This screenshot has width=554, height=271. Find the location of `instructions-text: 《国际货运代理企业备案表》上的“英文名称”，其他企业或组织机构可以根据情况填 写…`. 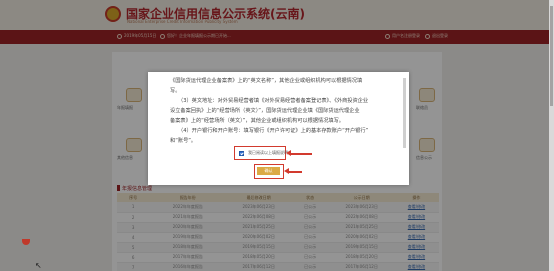

instructions-text: 《国际货运代理企业备案表》上的“英文名称”，其他企业或组织机构可以根据情况填 写… is located at coordinates (283, 111).